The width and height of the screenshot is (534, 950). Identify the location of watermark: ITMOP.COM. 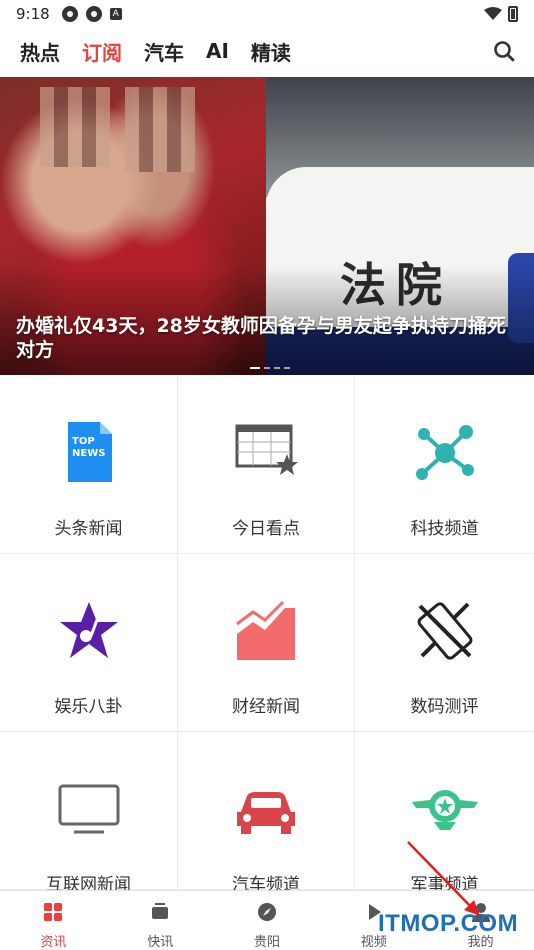
(448, 923).